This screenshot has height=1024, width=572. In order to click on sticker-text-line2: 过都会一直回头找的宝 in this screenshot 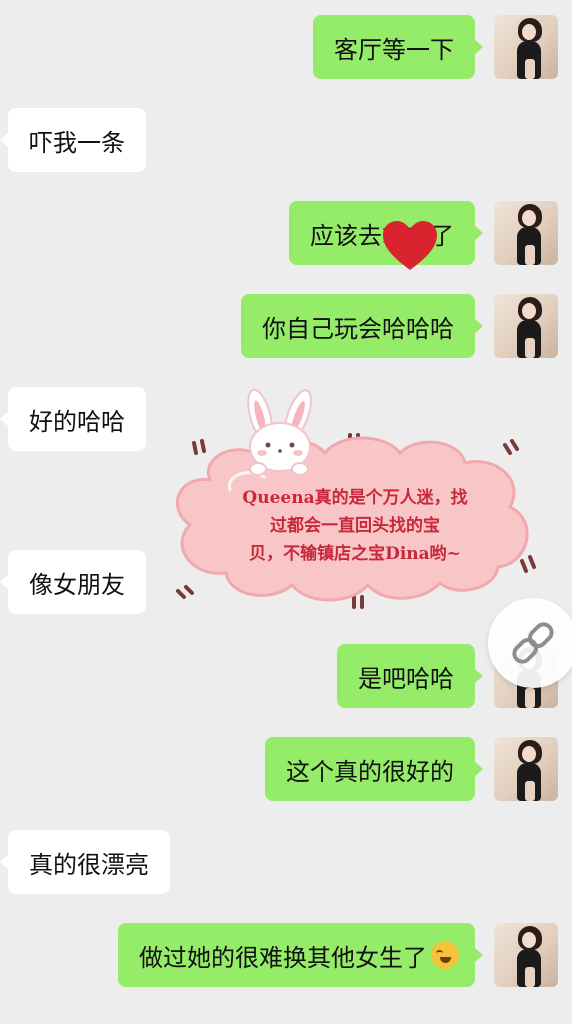, I will do `click(355, 525)`.